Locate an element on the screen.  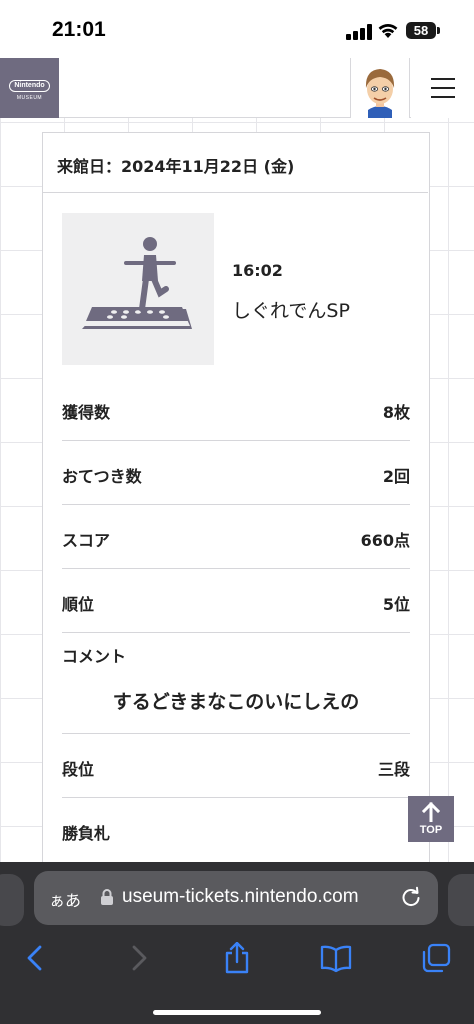
next-tab-peek is located at coordinates (461, 900).